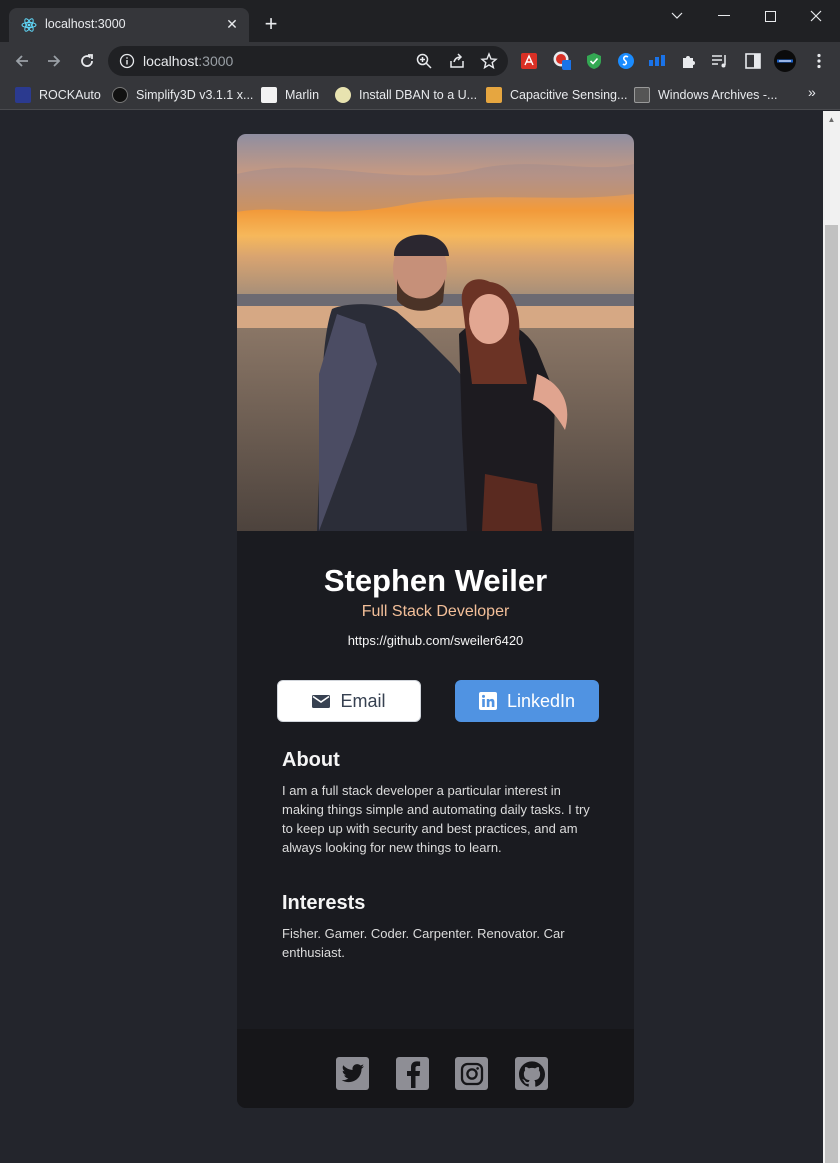 The image size is (840, 1163). I want to click on tab-title: localhost:3000, so click(85, 24).